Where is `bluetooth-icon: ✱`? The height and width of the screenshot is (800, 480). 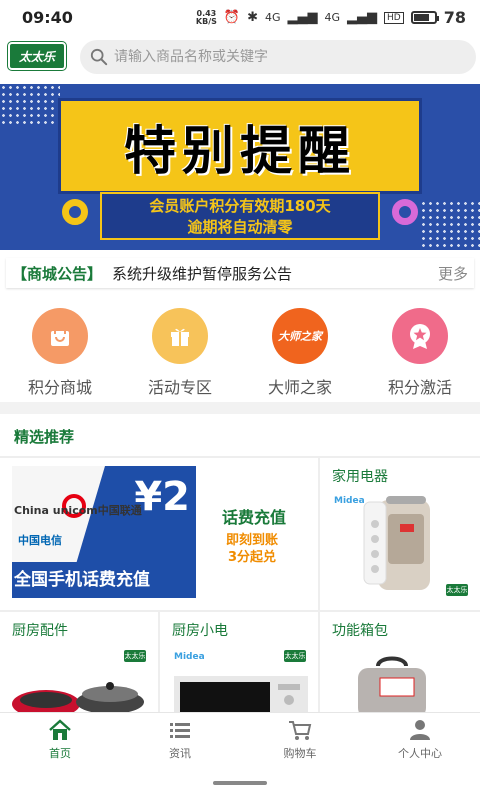
bluetooth-icon: ✱ is located at coordinates (252, 17).